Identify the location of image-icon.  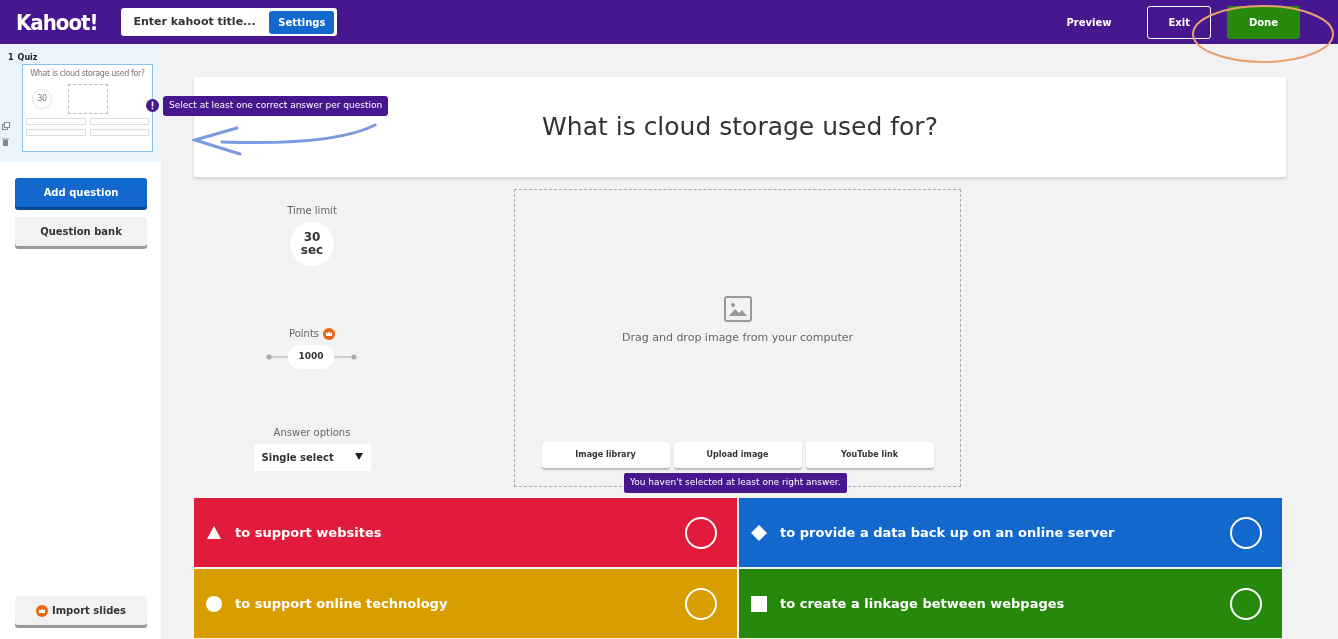
(737, 309).